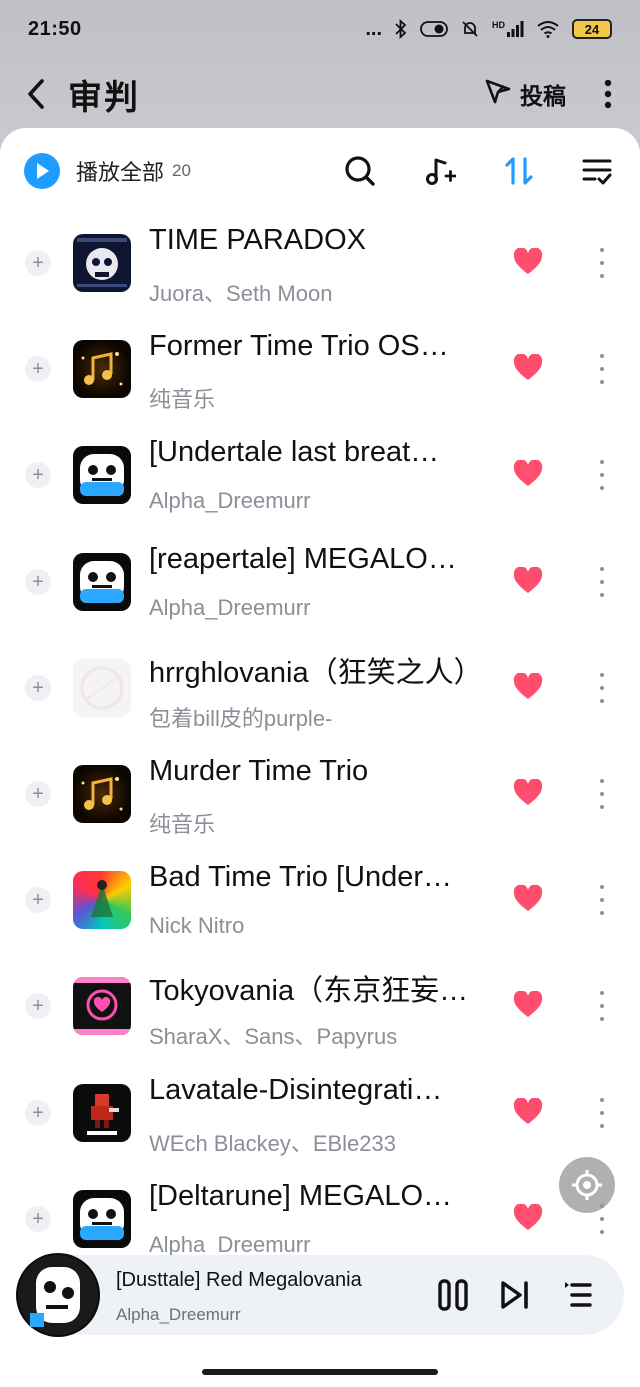 This screenshot has height=1387, width=640. Describe the element at coordinates (58, 1295) in the screenshot. I see `now-playing-cover` at that location.